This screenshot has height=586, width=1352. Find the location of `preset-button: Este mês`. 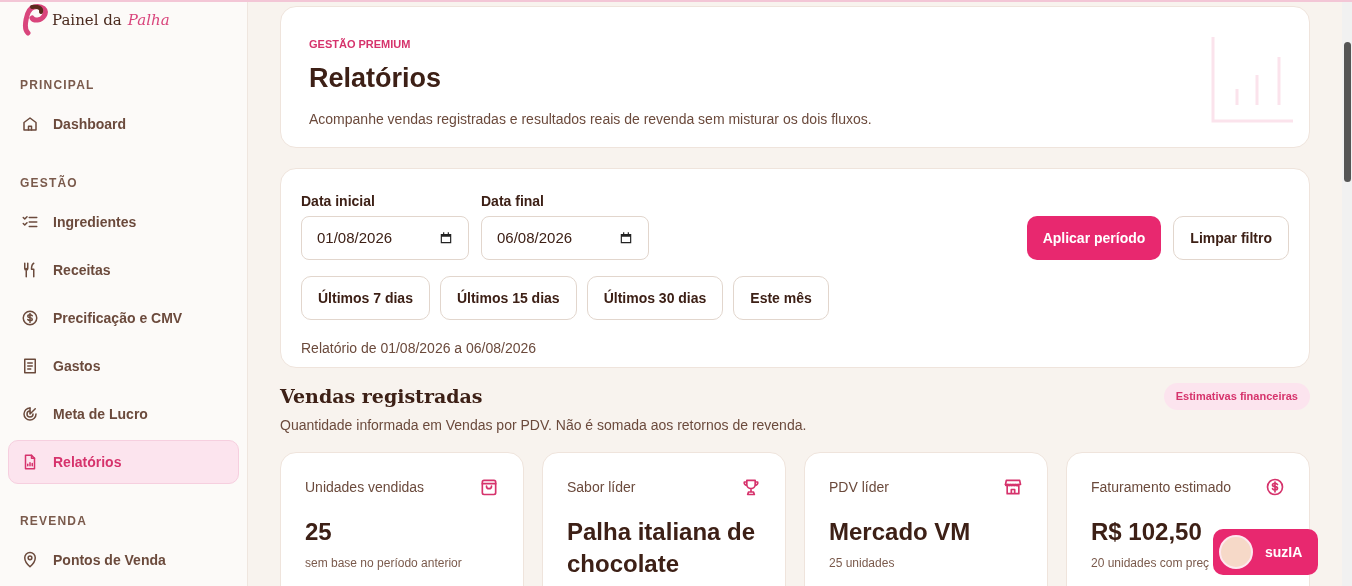

preset-button: Este mês is located at coordinates (781, 298).